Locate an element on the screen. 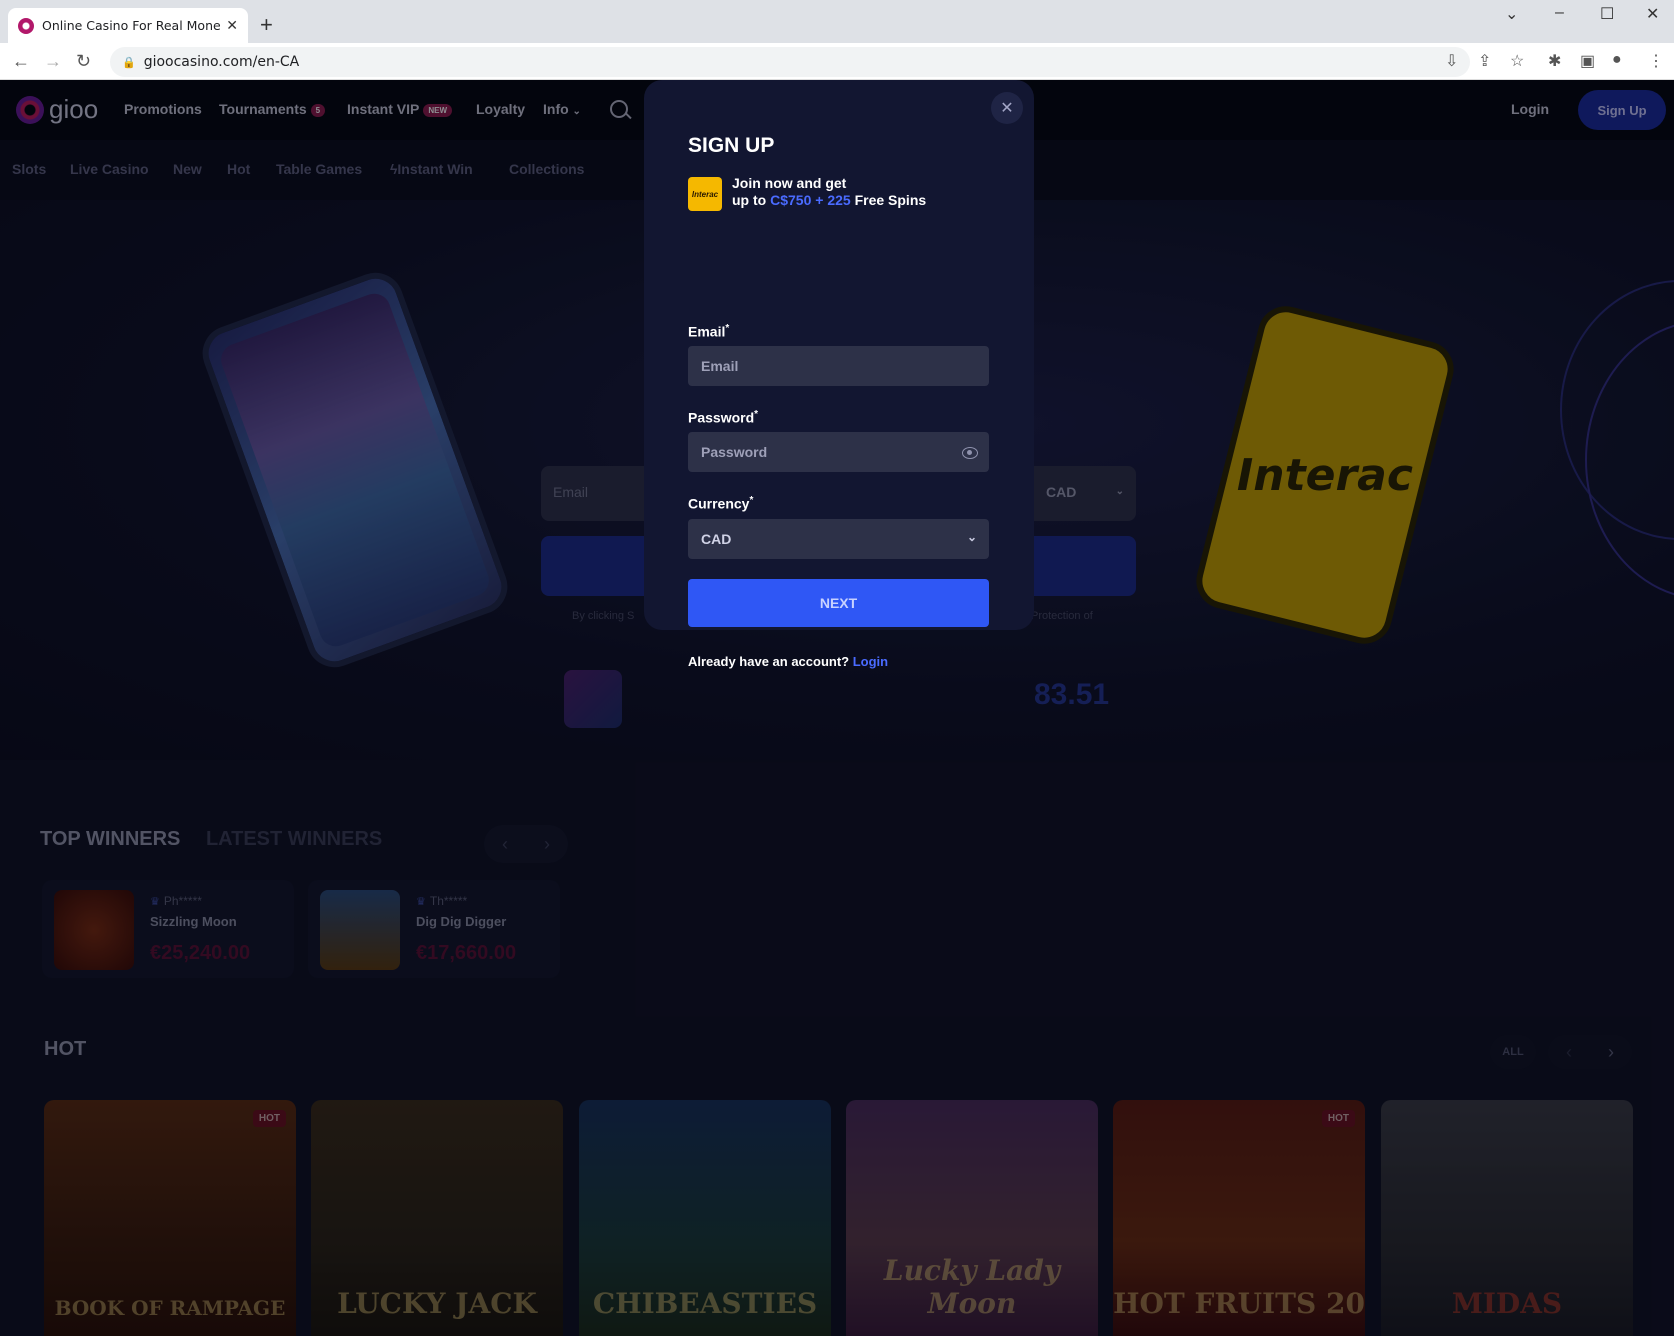 The height and width of the screenshot is (1336, 1674). password-label-text: Password is located at coordinates (721, 417).